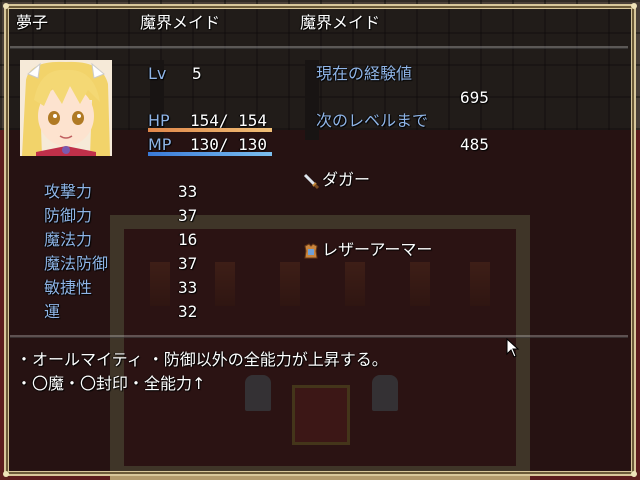 The width and height of the screenshot is (640, 480). I want to click on param-label: 運, so click(52, 311).